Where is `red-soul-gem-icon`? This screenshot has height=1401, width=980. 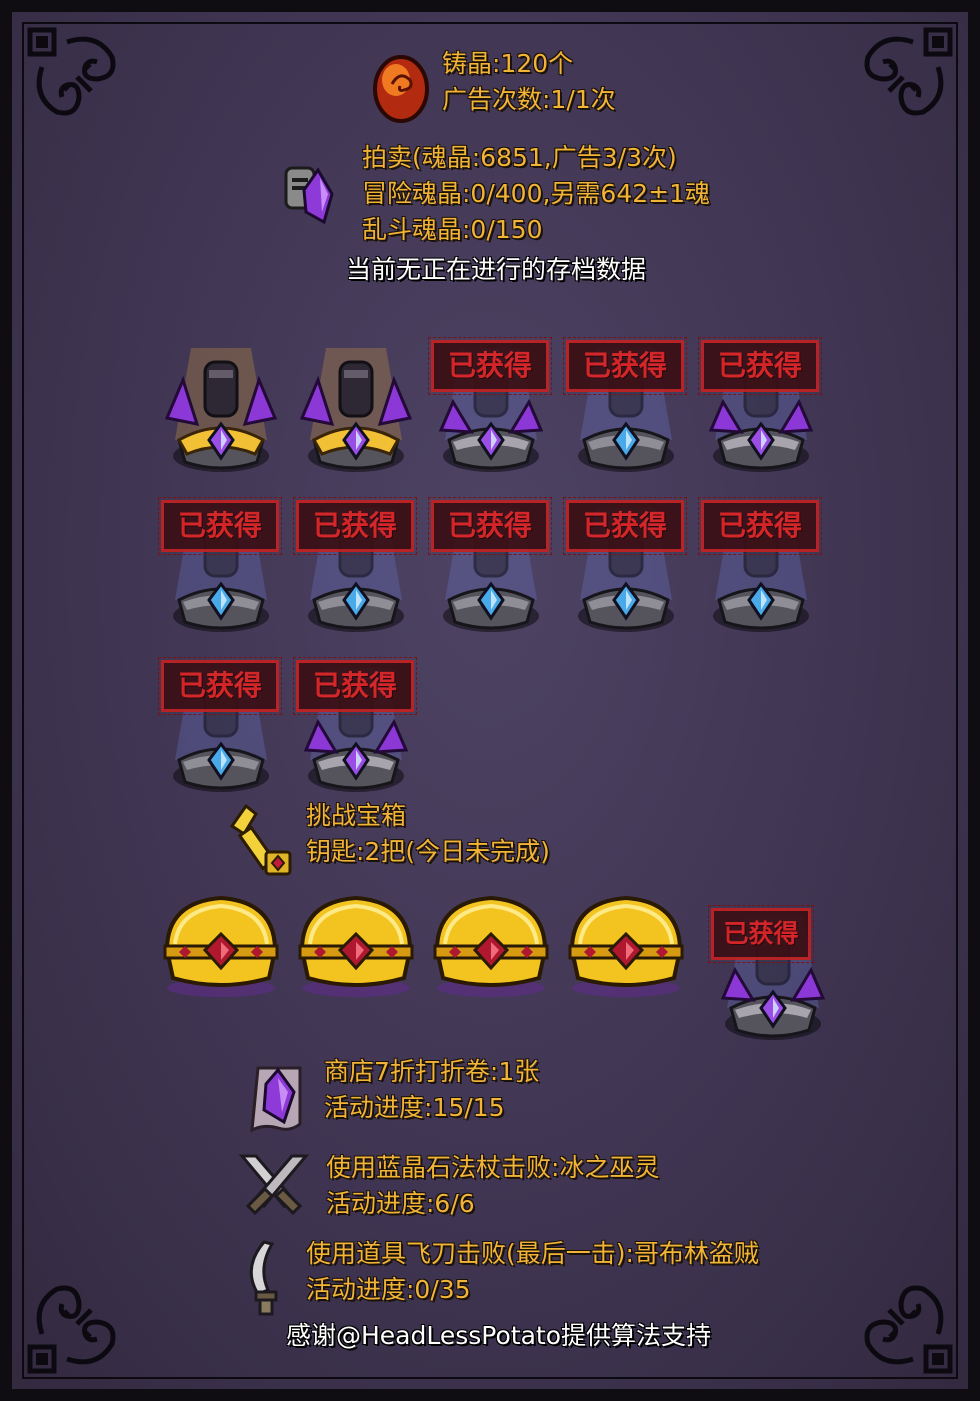
red-soul-gem-icon is located at coordinates (401, 88).